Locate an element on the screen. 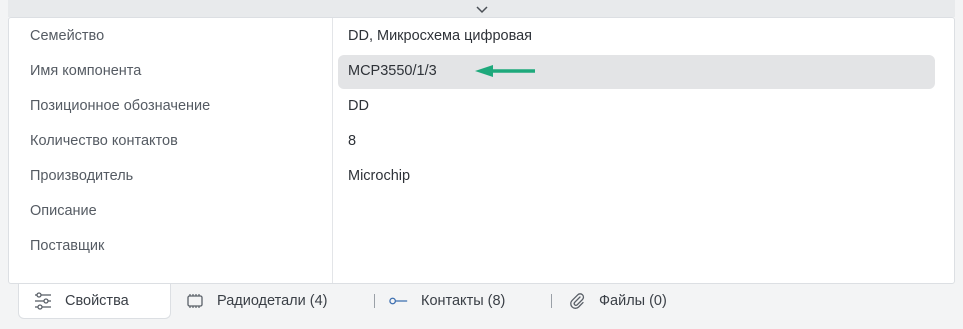 Image resolution: width=963 pixels, height=329 pixels. property-value: MCP3550/1/3 is located at coordinates (392, 71).